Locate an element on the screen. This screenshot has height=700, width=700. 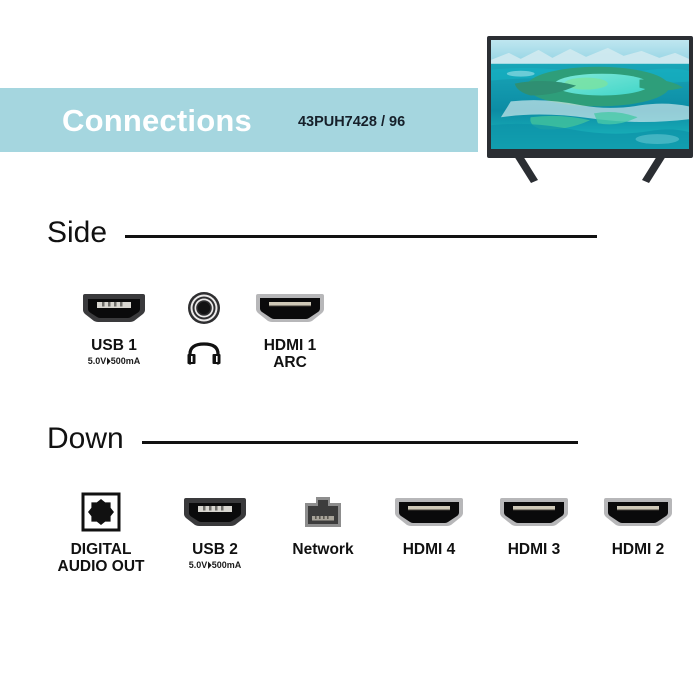
section-rule-side is located at coordinates (361, 236).